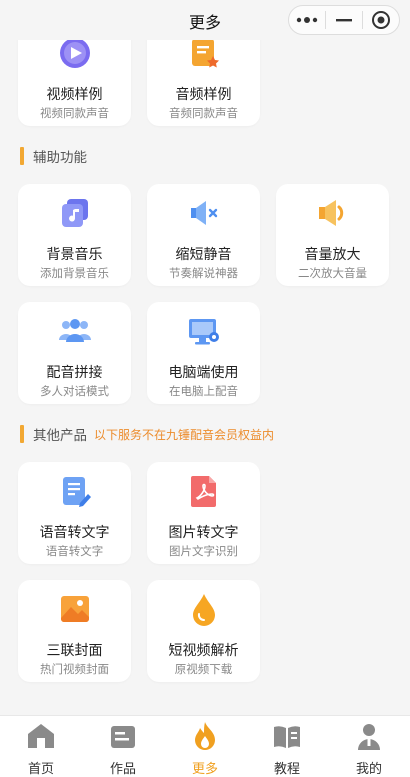  What do you see at coordinates (330, 213) in the screenshot?
I see `volume-up-icon` at bounding box center [330, 213].